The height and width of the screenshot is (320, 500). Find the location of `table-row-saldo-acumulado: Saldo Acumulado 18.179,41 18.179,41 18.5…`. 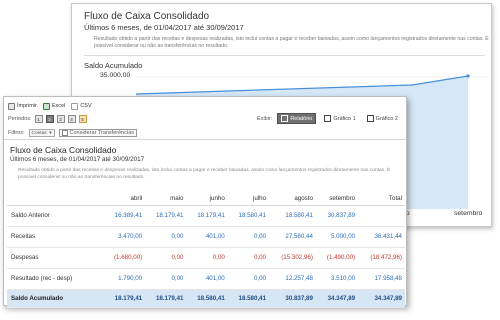

table-row-saldo-acumulado: Saldo Acumulado 18.179,41 18.179,41 18.5… is located at coordinates (206, 298).